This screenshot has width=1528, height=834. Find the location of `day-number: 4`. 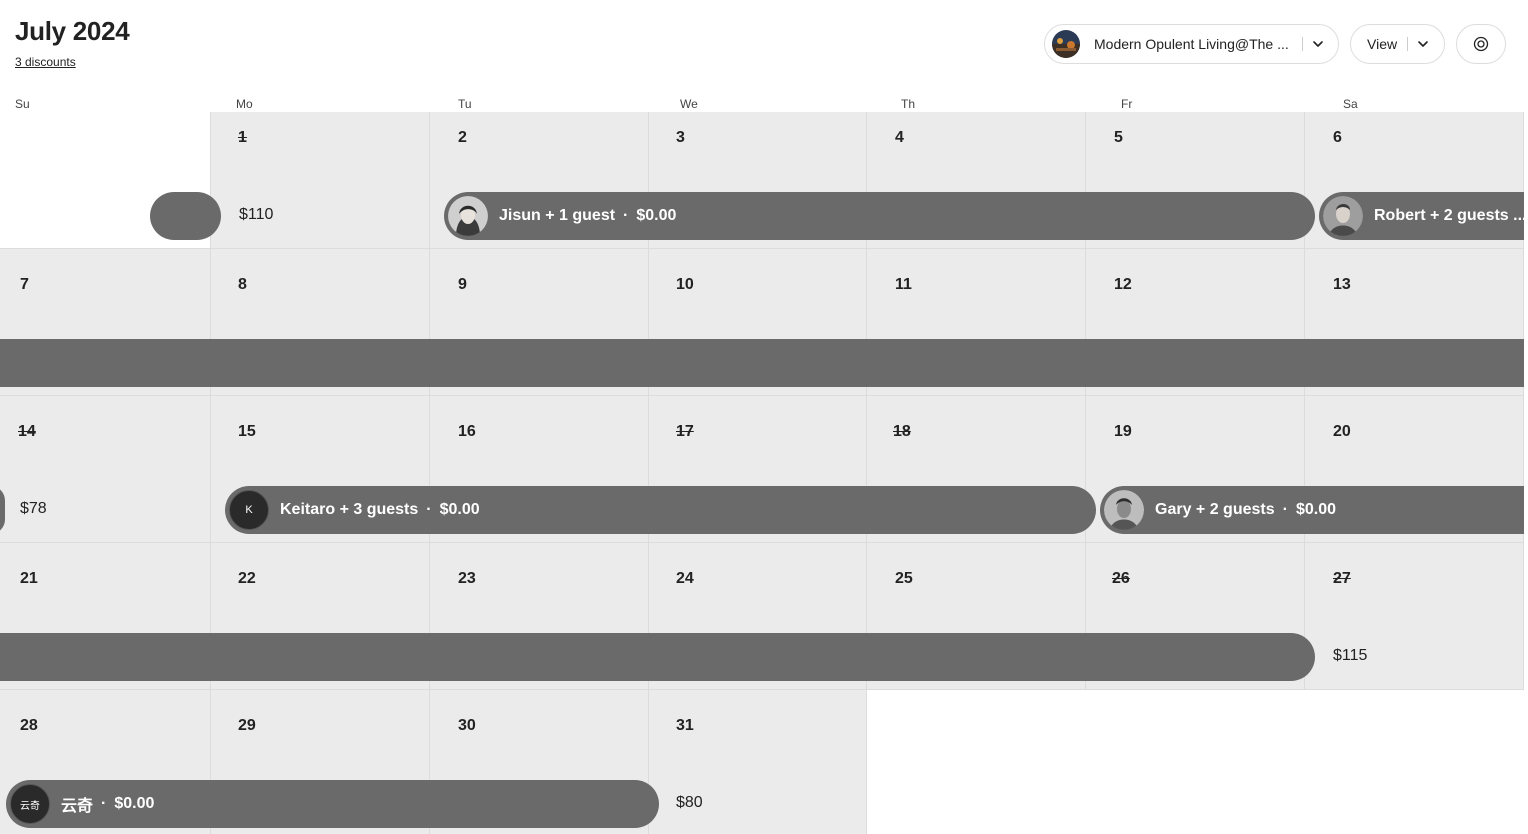

day-number: 4 is located at coordinates (899, 137).